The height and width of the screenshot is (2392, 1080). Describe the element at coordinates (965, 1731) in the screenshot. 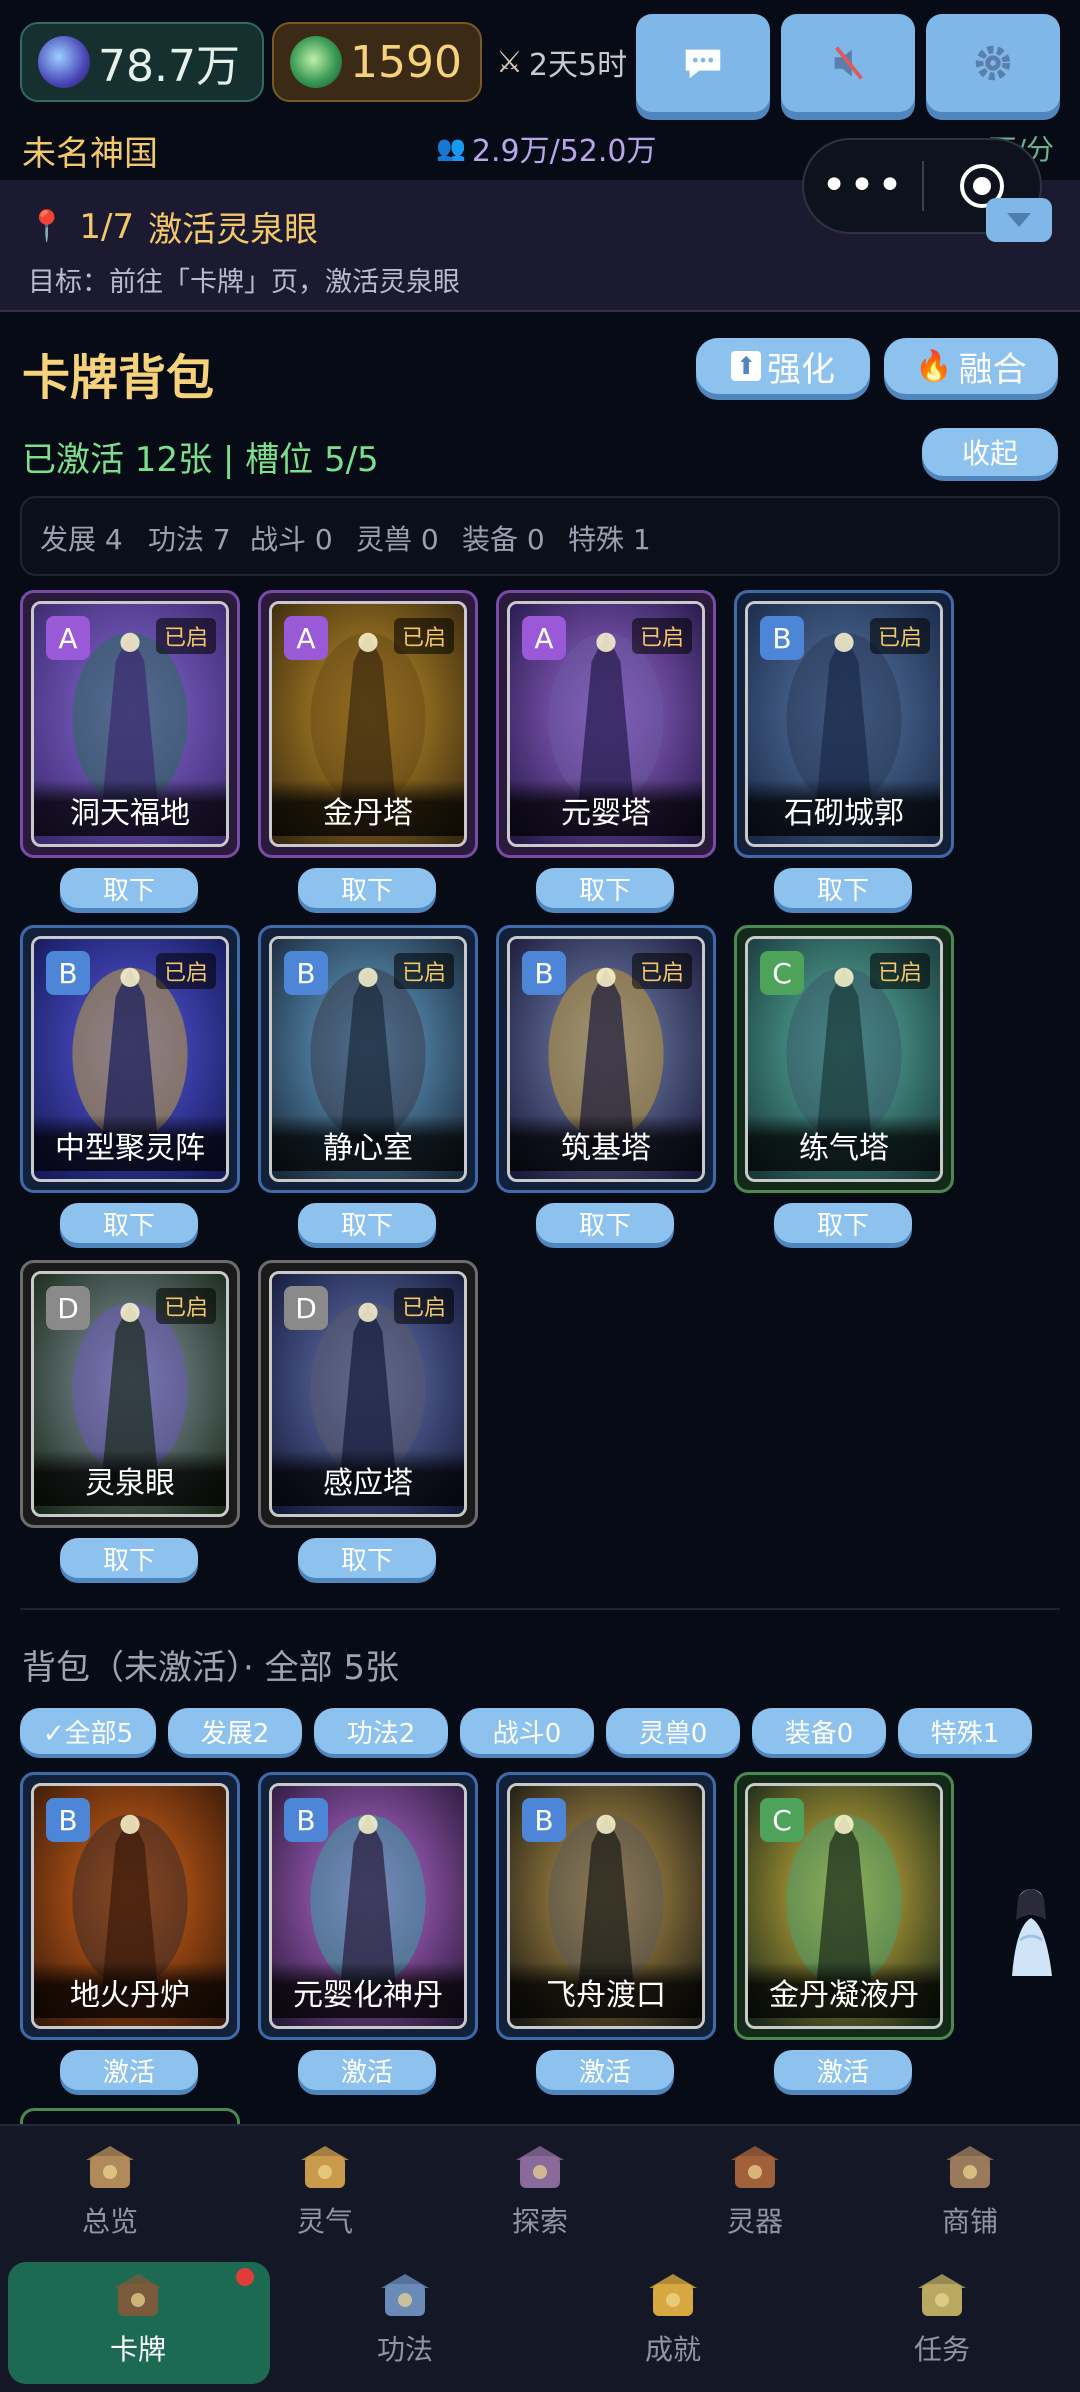

I see `filter-special: 特殊1` at that location.